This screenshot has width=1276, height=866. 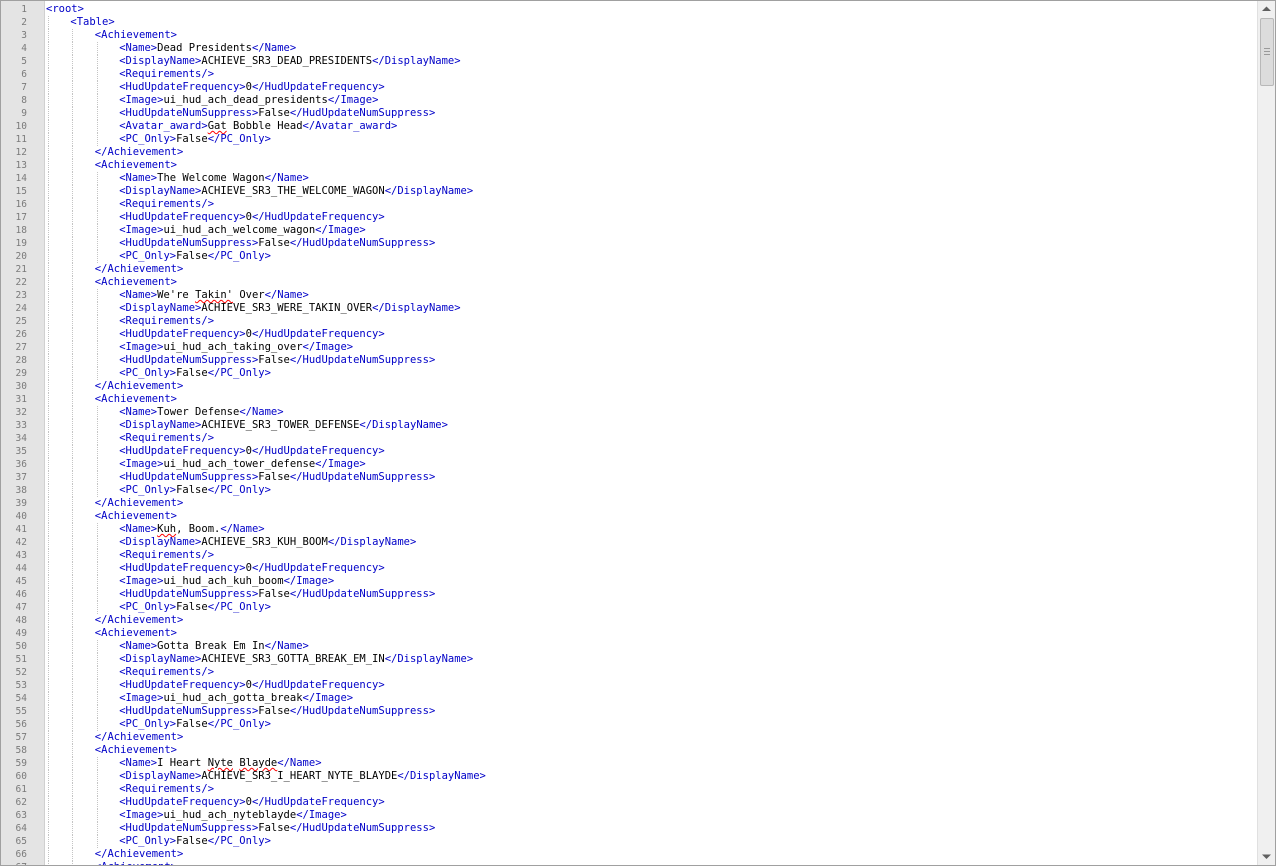 What do you see at coordinates (328, 347) in the screenshot?
I see `xml-tag: </Image>` at bounding box center [328, 347].